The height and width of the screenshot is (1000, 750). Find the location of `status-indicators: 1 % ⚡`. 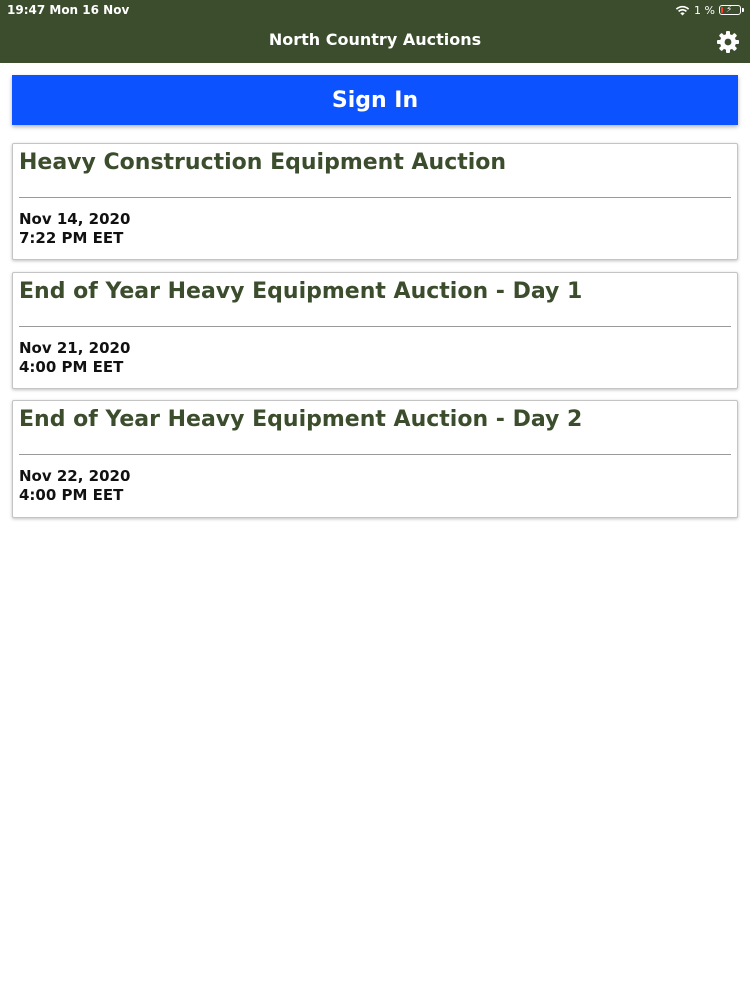

status-indicators: 1 % ⚡ is located at coordinates (709, 10).